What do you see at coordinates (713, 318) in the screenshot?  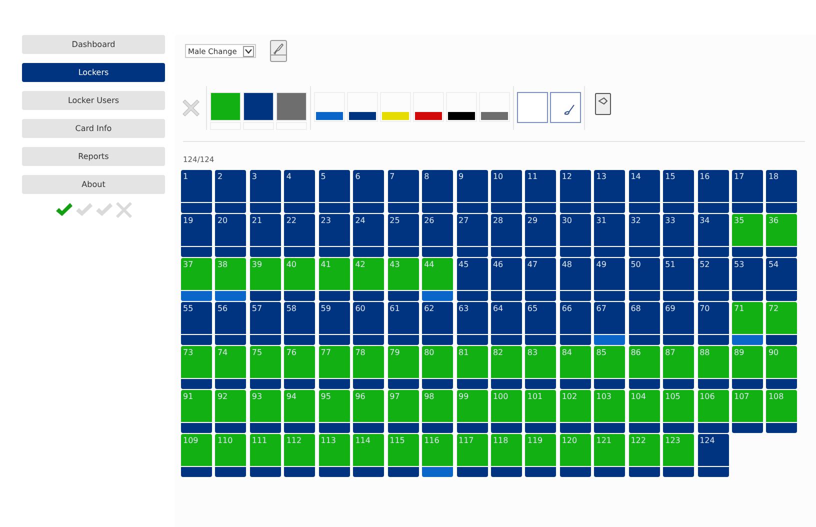 I see `locker-tile: 70` at bounding box center [713, 318].